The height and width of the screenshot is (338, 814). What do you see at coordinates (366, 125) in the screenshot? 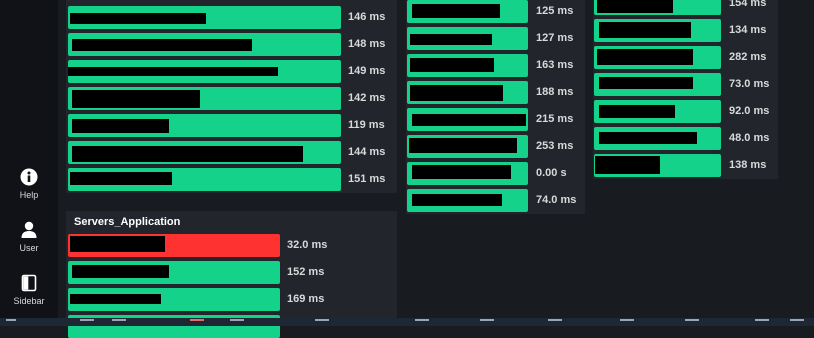
I see `latency-value: 119 ms` at bounding box center [366, 125].